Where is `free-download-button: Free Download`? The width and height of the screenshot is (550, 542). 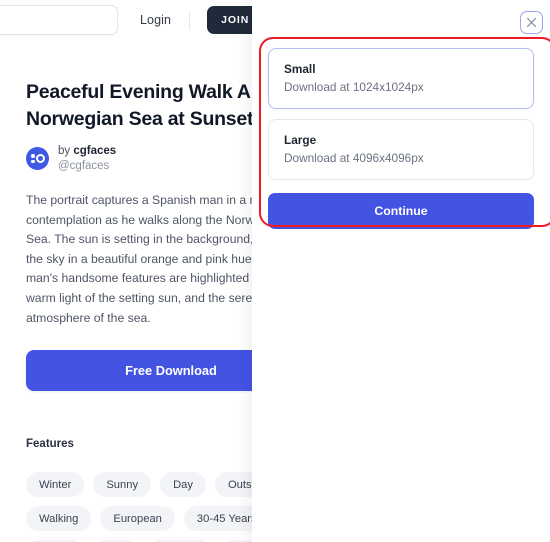
free-download-button: Free Download is located at coordinates (139, 371).